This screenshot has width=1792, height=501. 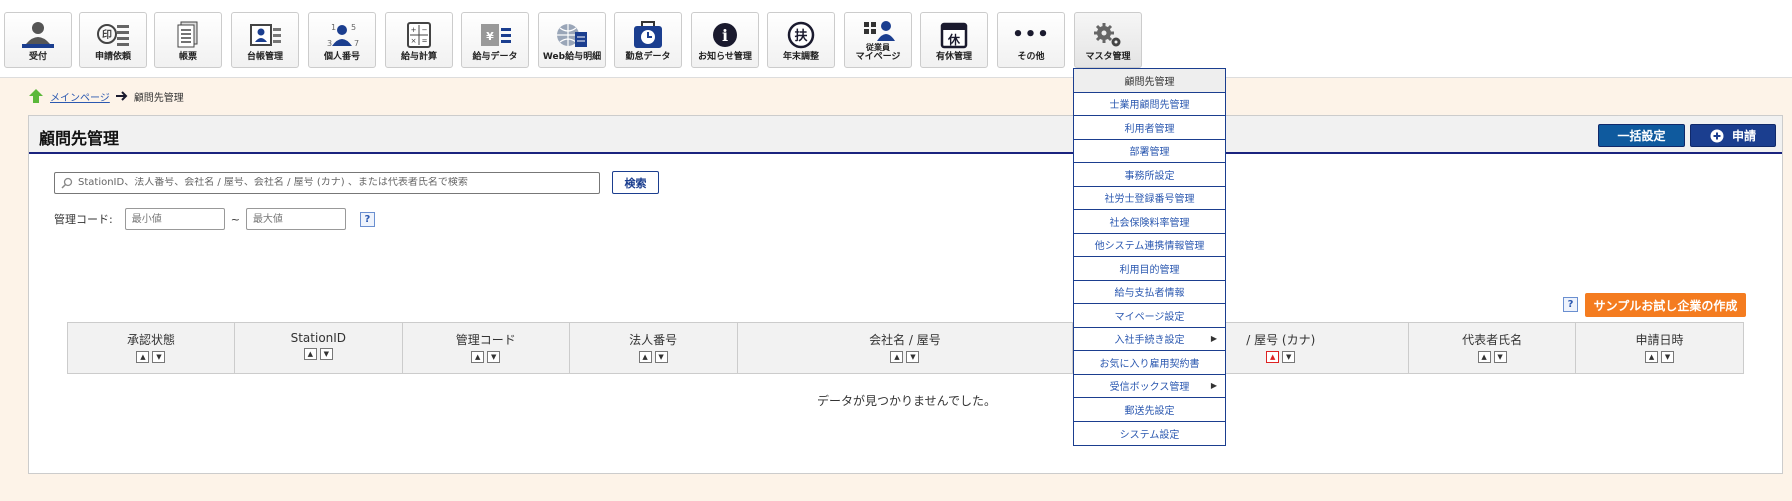 I want to click on breadcrumb-home-link: メインページ, so click(x=80, y=96).